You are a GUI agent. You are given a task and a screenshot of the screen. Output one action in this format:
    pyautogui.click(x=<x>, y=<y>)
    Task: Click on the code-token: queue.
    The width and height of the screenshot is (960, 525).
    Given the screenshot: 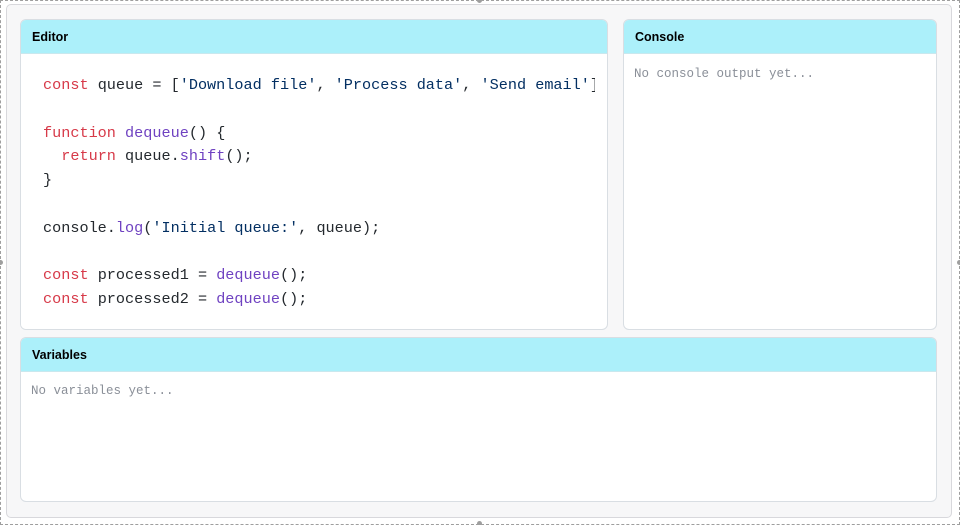 What is the action you would take?
    pyautogui.click(x=147, y=156)
    